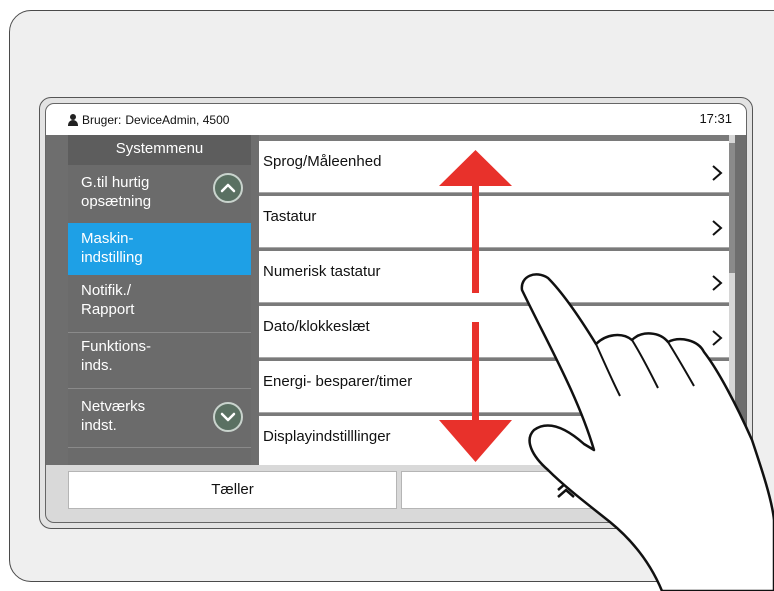  I want to click on list-item-label: Displayindstilllinger, so click(327, 436).